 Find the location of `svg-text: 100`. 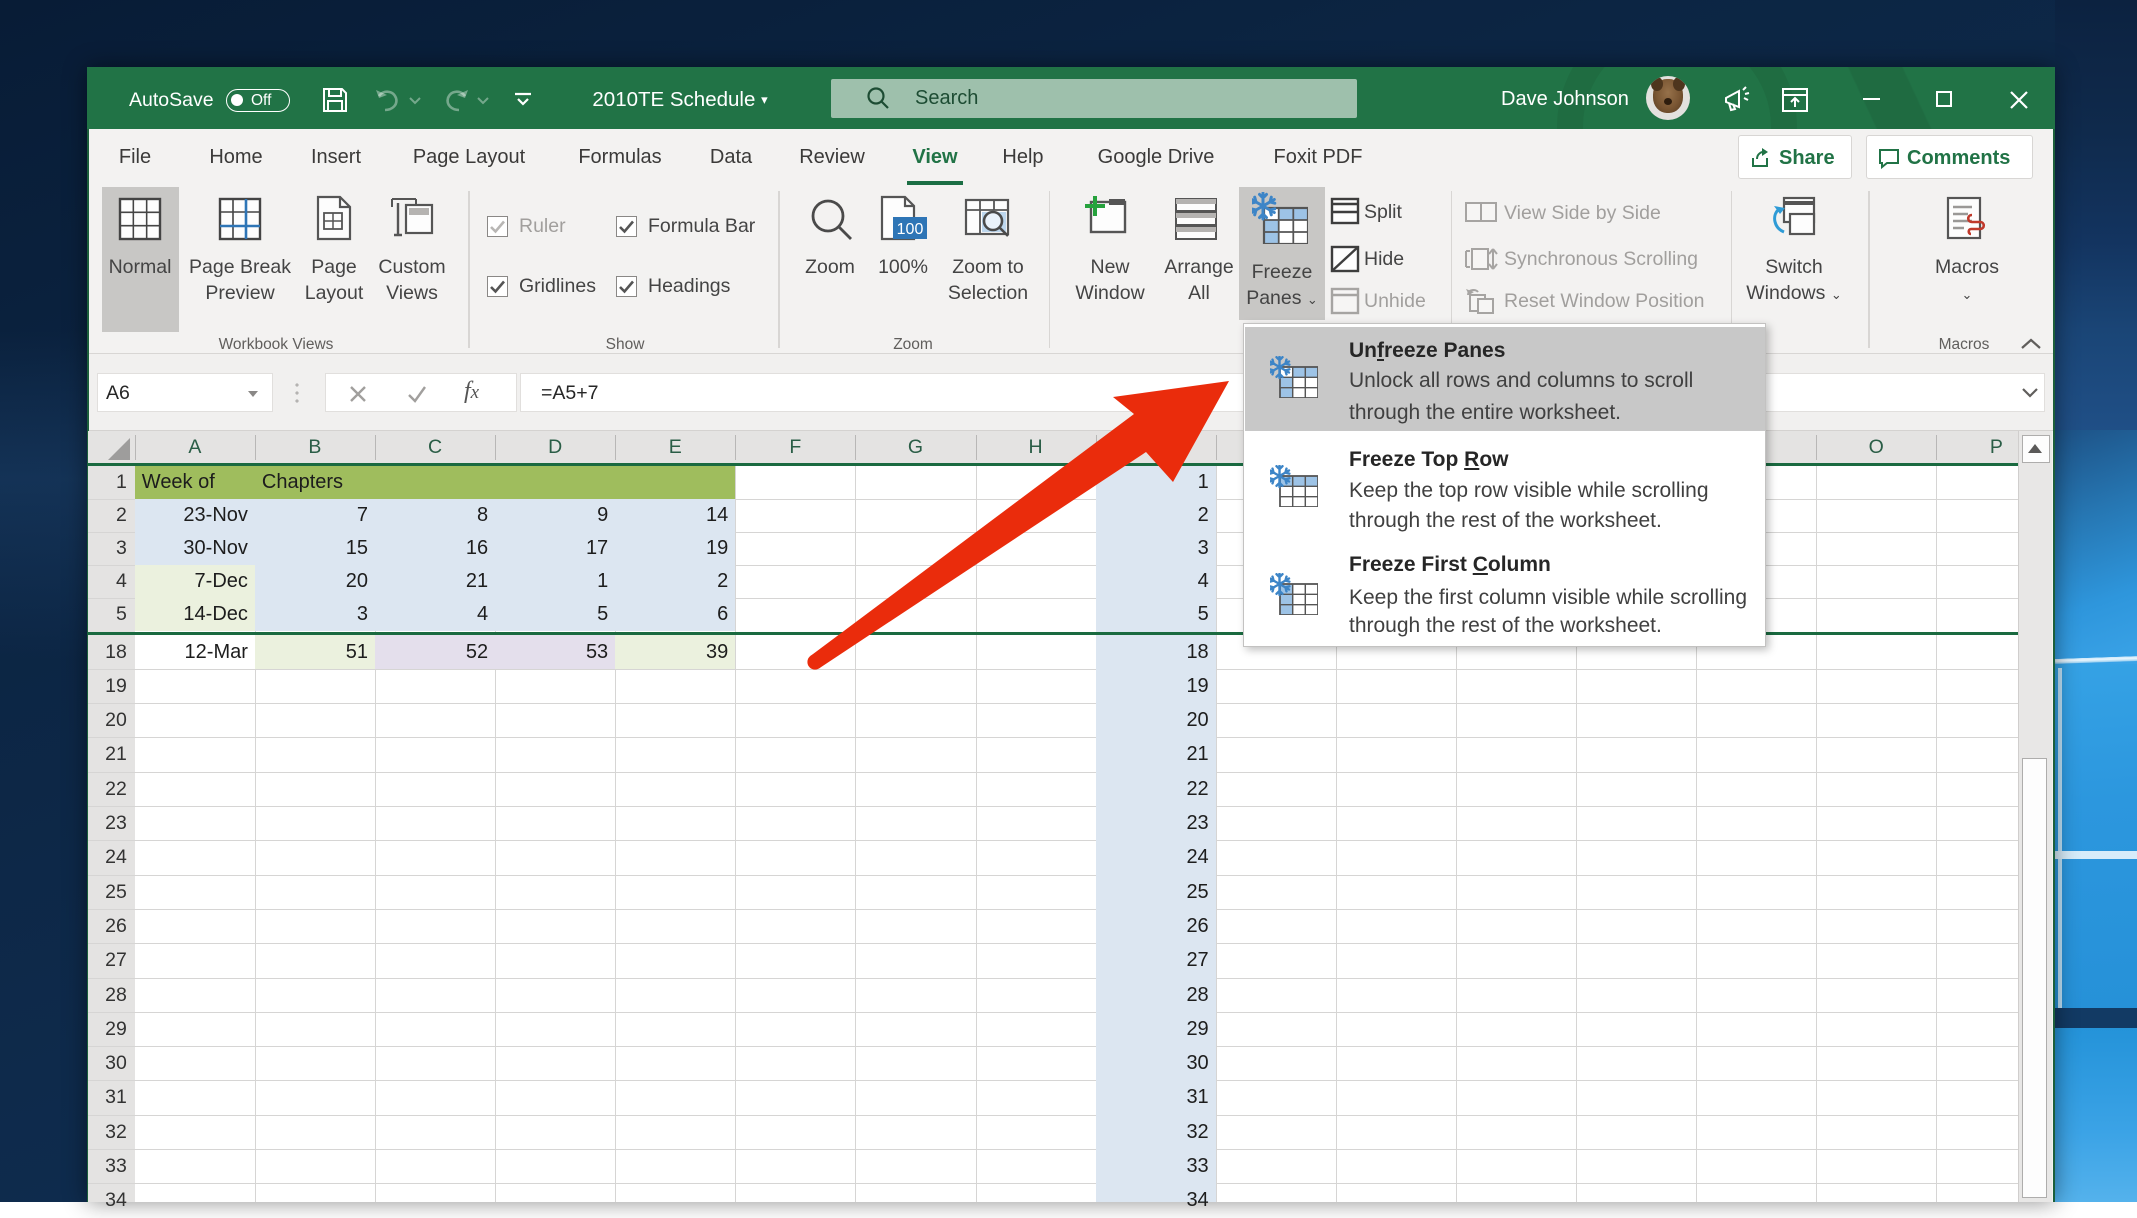

svg-text: 100 is located at coordinates (910, 229).